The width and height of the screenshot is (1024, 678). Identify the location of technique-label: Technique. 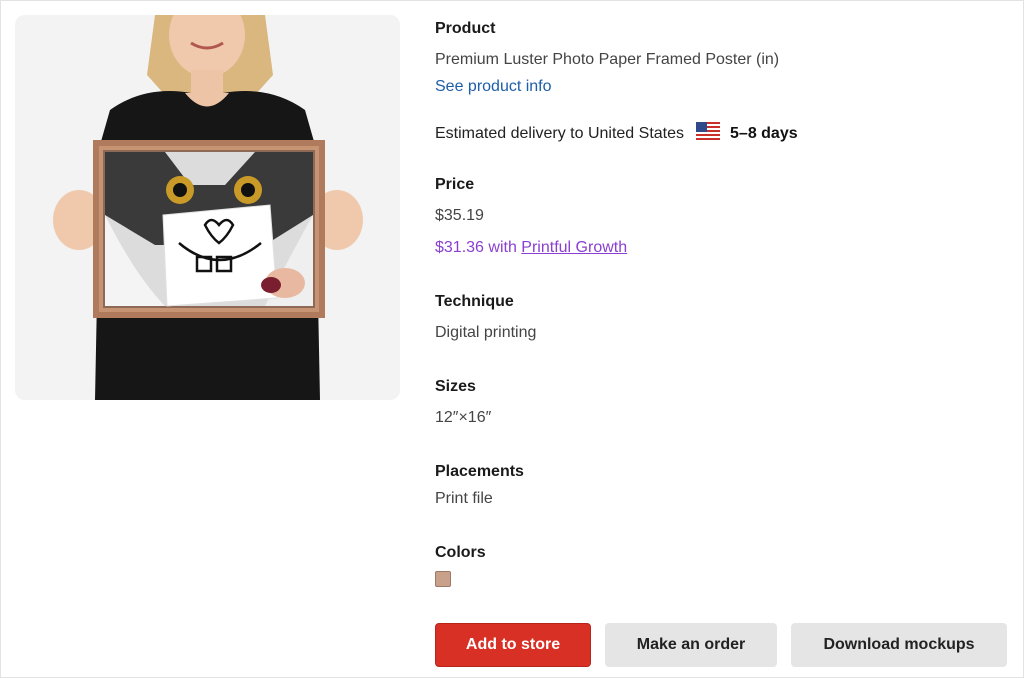
(474, 301).